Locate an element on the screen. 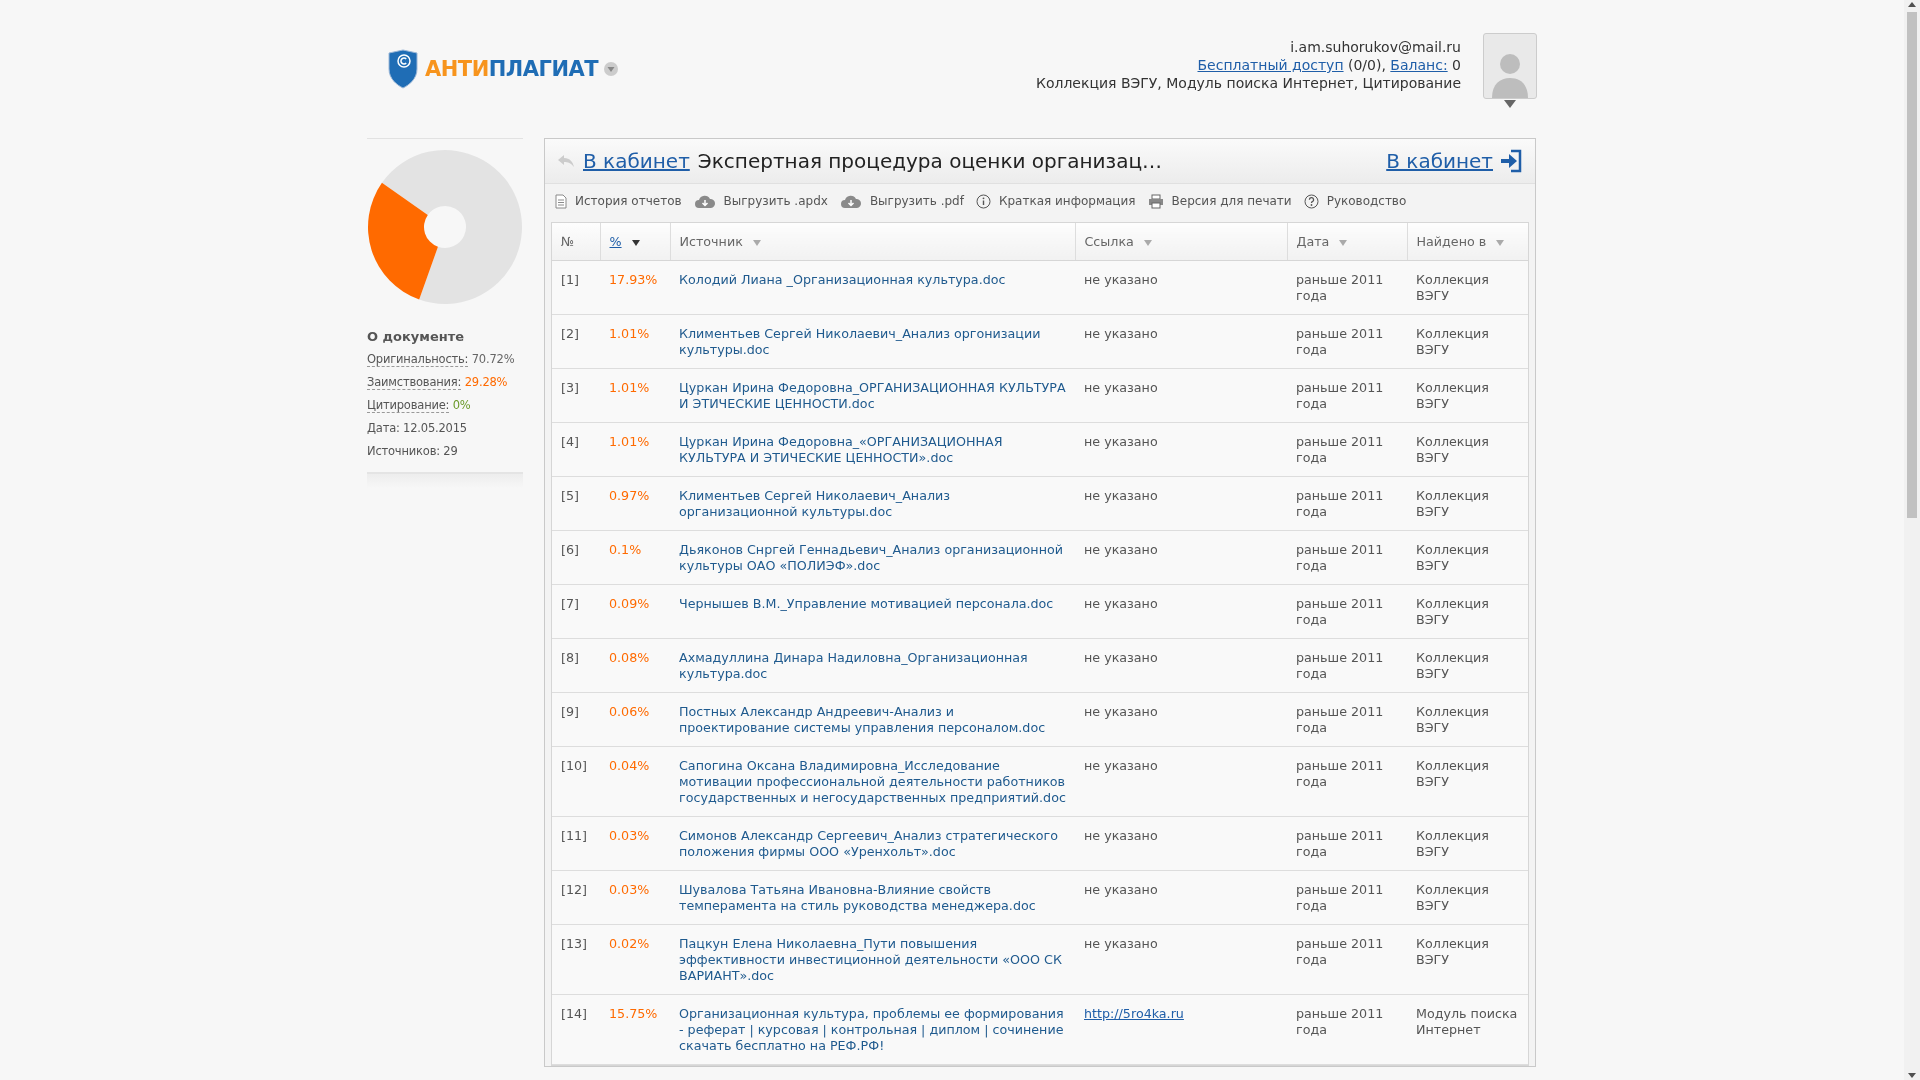 The width and height of the screenshot is (1920, 1080). source-link: Климентьев Сергей Николаевич_Анализ оргонизации культуры.doc is located at coordinates (872, 341).